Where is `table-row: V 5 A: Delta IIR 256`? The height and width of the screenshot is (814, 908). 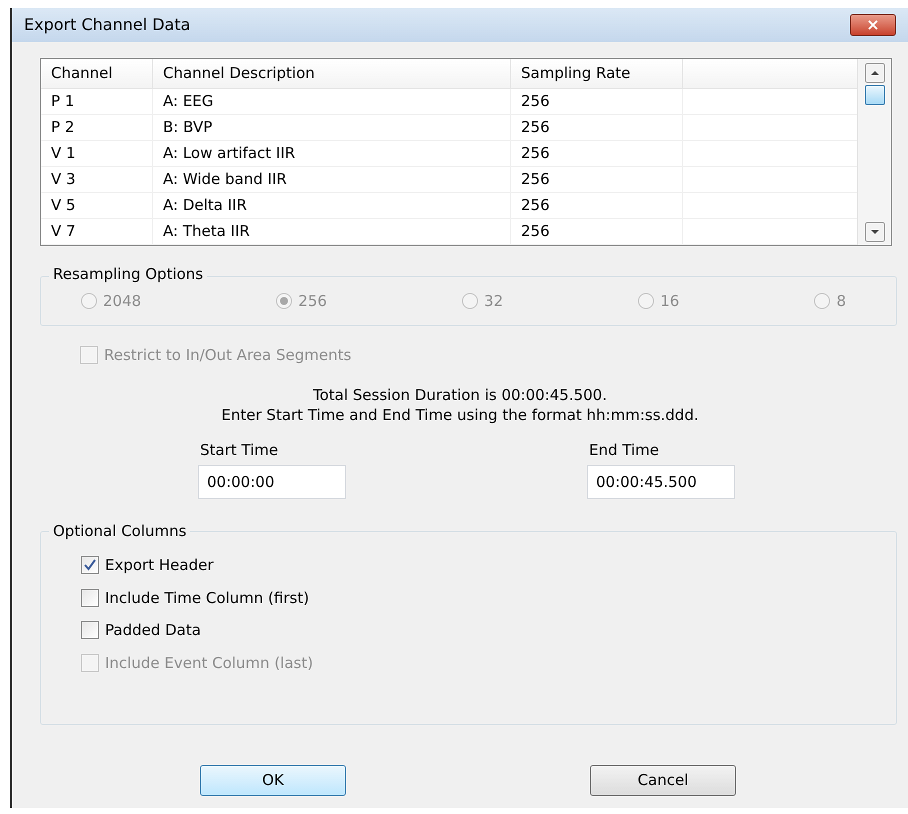
table-row: V 5 A: Delta IIR 256 is located at coordinates (449, 206).